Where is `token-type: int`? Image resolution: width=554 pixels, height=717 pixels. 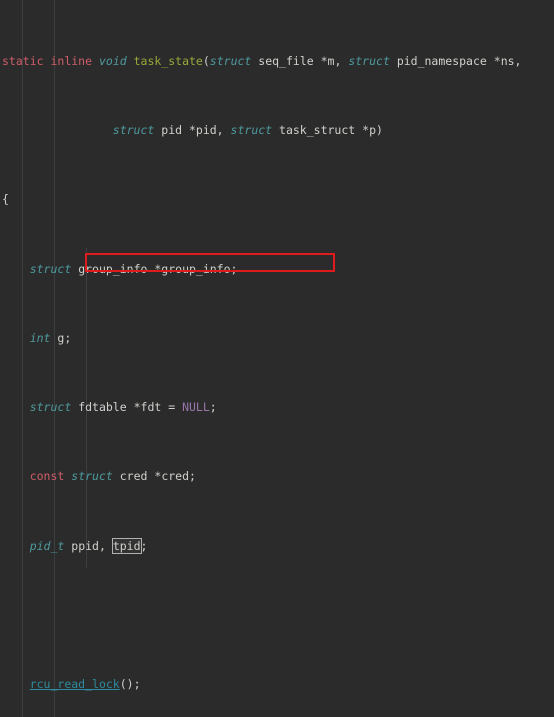 token-type: int is located at coordinates (40, 337).